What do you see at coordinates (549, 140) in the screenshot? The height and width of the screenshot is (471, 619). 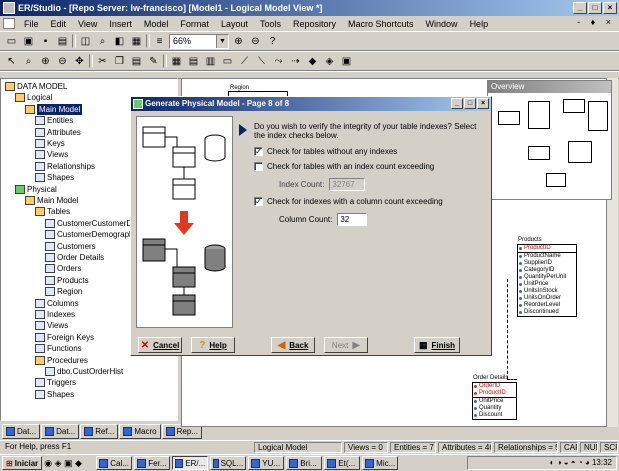 I see `overview-panel: Overview` at bounding box center [549, 140].